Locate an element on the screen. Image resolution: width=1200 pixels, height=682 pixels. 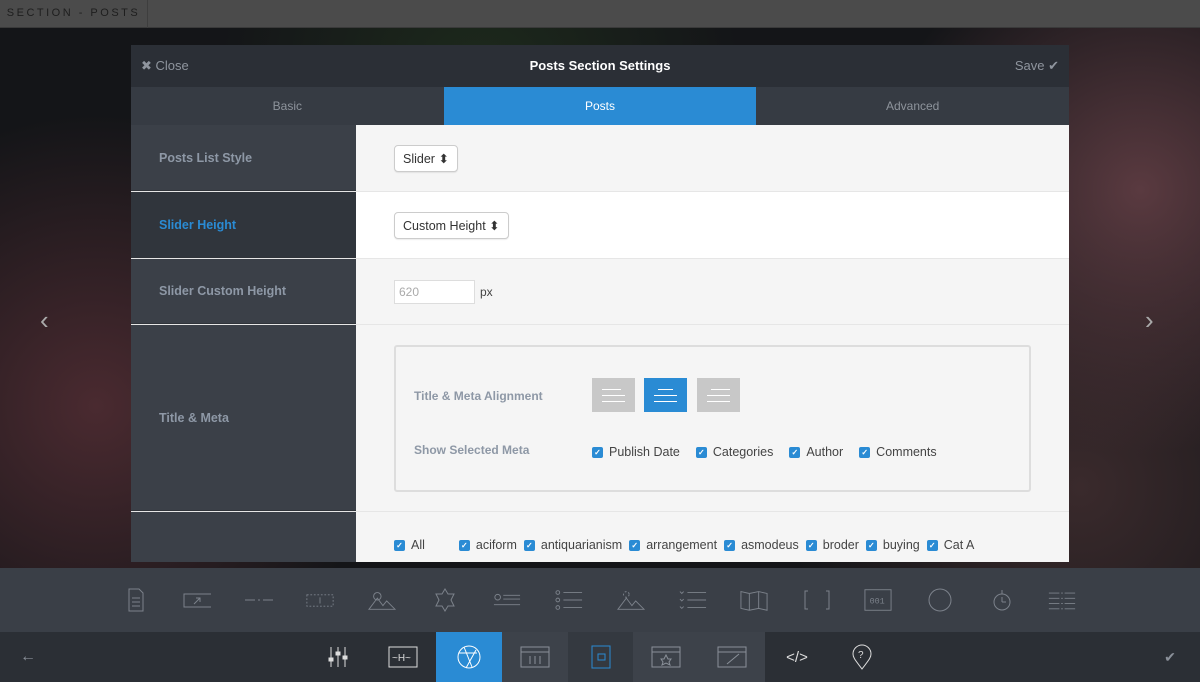
checkbox-label: broder is located at coordinates (840, 545).